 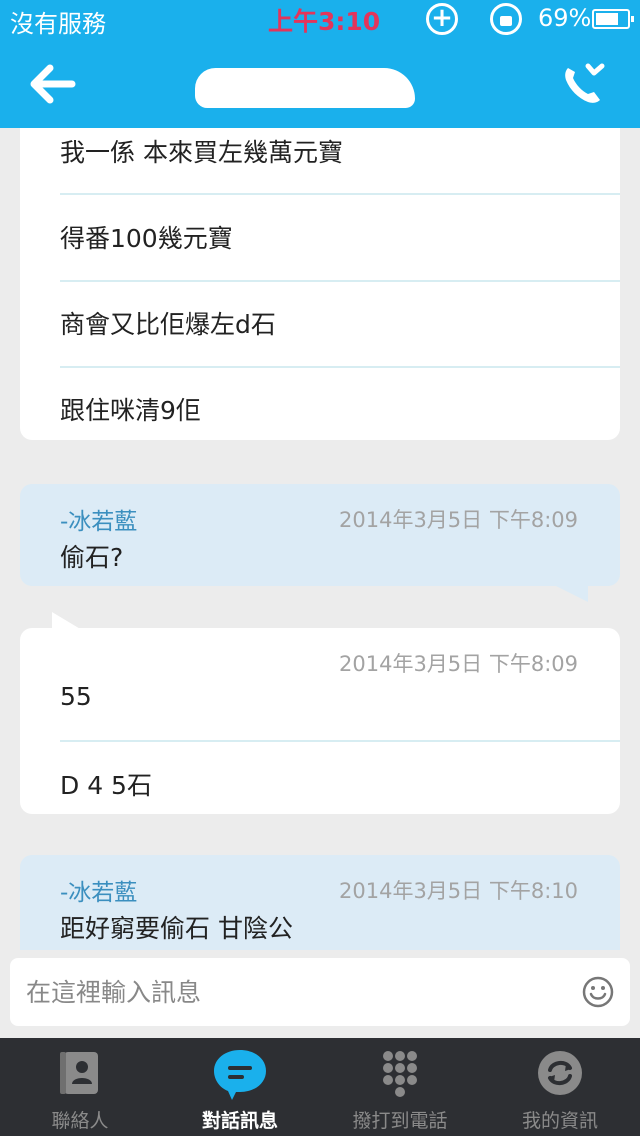 I want to click on message-line: 我一係 本來買左幾萬元寶, so click(x=201, y=152).